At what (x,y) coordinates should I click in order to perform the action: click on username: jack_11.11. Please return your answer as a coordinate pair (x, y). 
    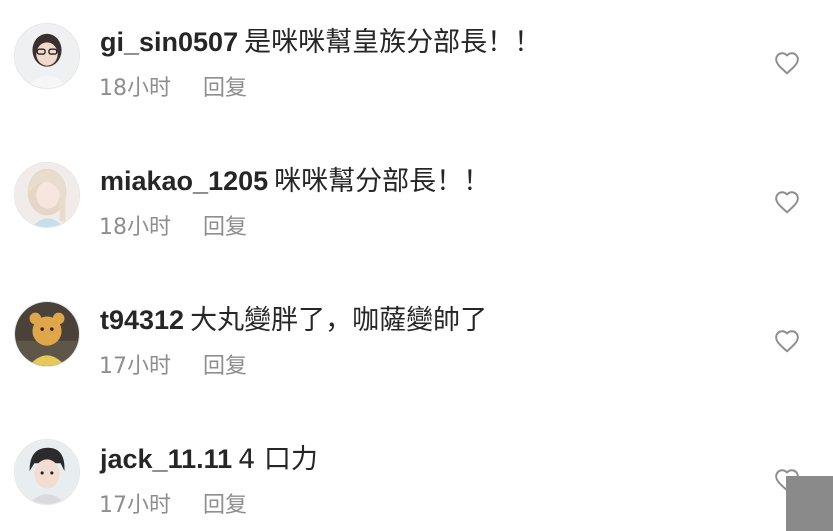
    Looking at the image, I should click on (166, 459).